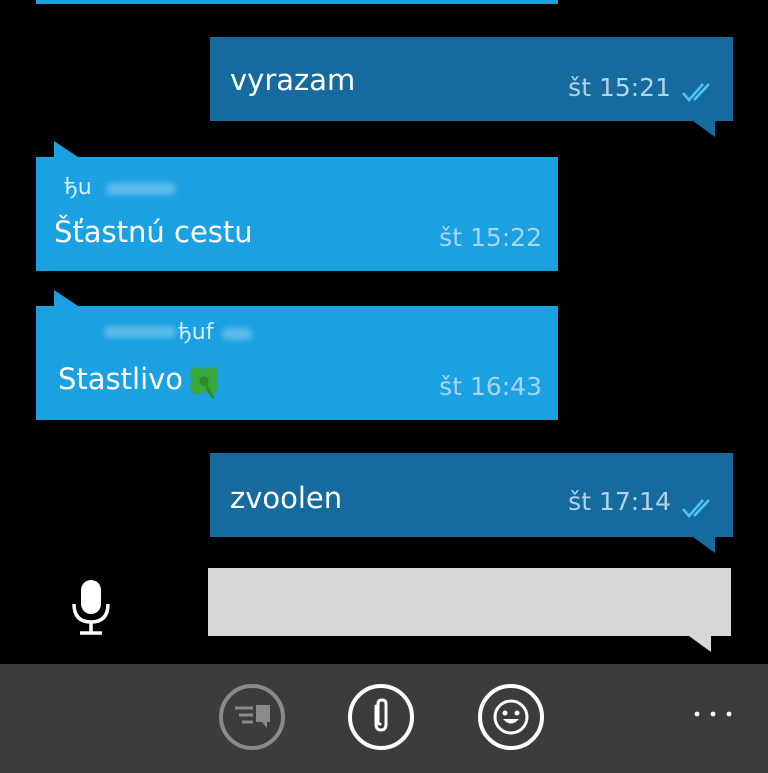  What do you see at coordinates (490, 386) in the screenshot?
I see `message-time: št 16:43` at bounding box center [490, 386].